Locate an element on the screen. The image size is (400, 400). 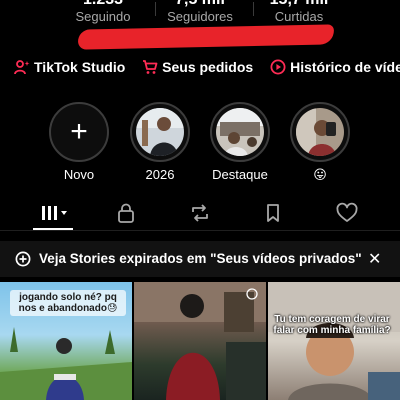
highlight-new: + Novo is located at coordinates (79, 142).